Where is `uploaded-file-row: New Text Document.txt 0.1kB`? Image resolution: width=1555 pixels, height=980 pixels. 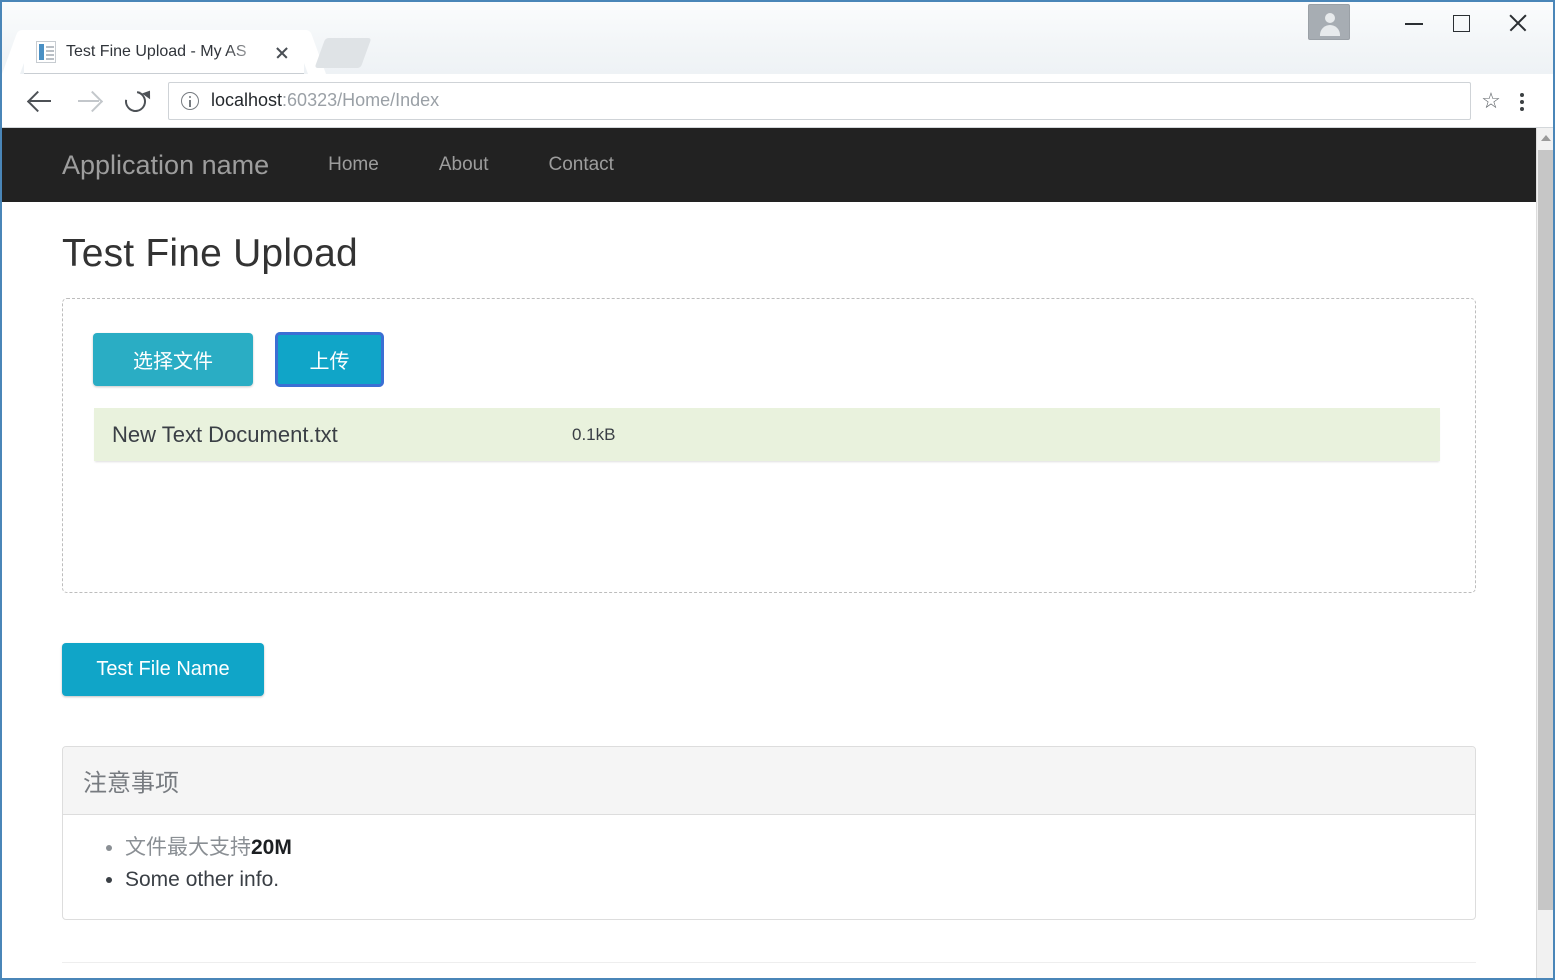
uploaded-file-row: New Text Document.txt 0.1kB is located at coordinates (767, 434).